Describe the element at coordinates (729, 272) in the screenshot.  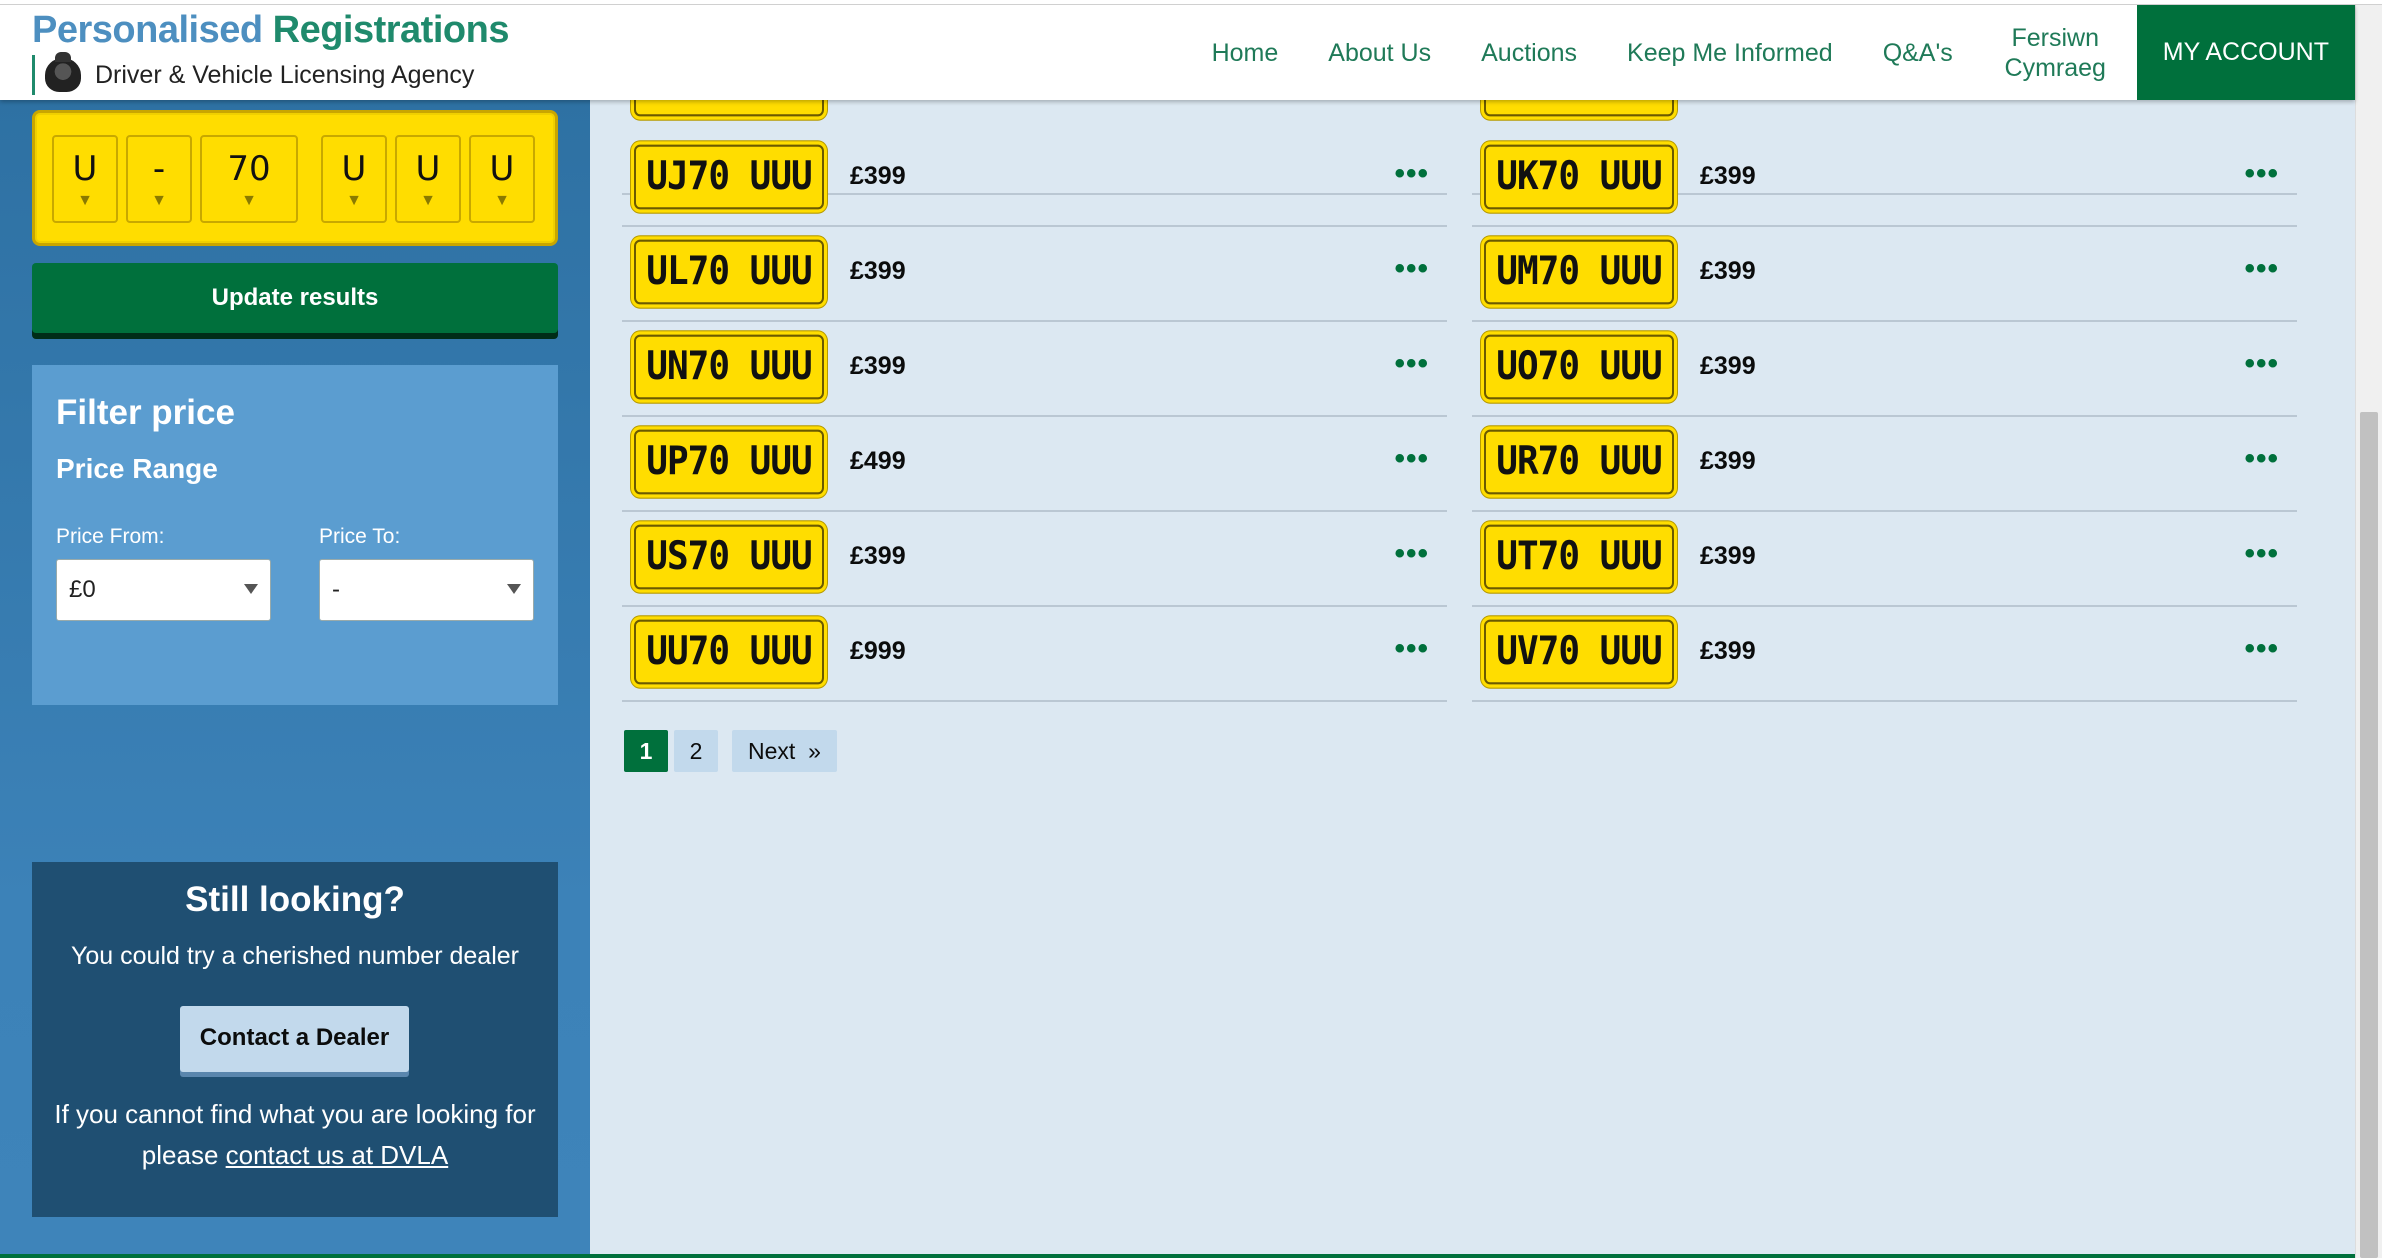
I see `reg-plate: UL70 UUU` at that location.